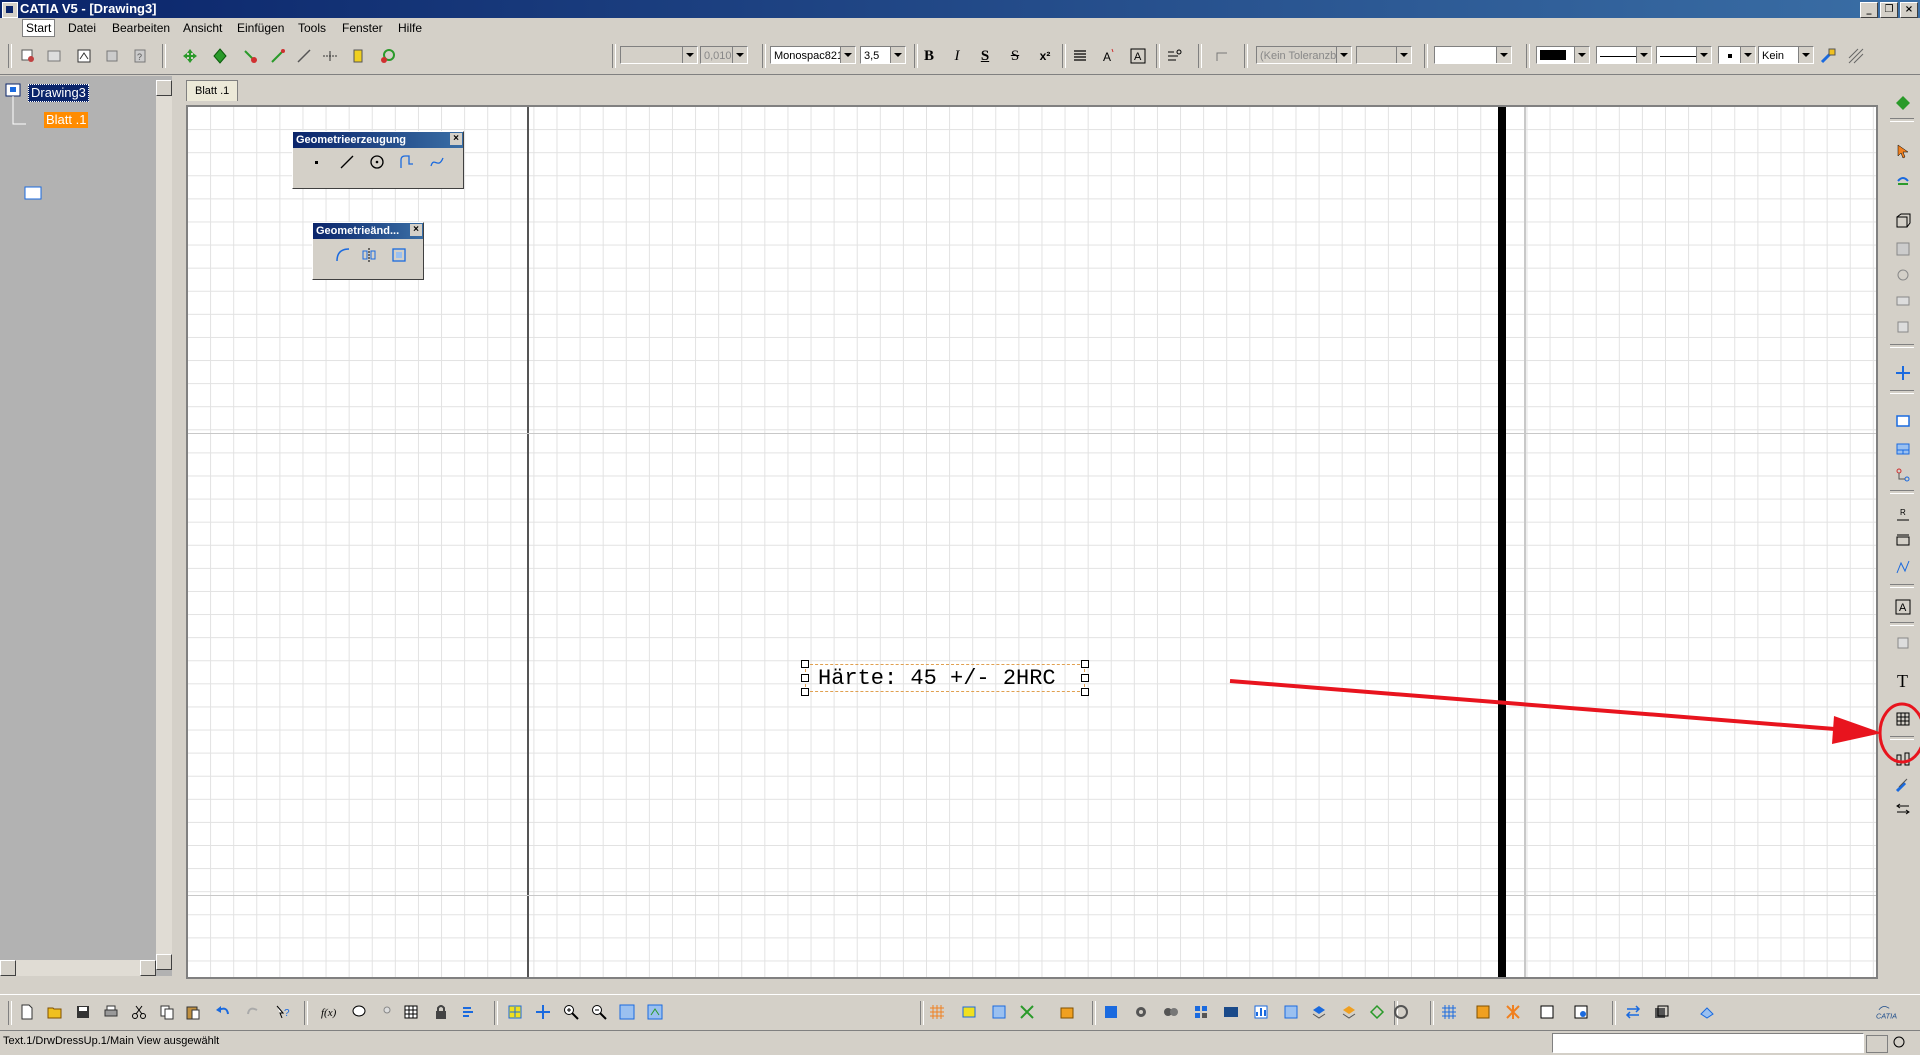  What do you see at coordinates (1141, 1012) in the screenshot?
I see `settings-gear-icon` at bounding box center [1141, 1012].